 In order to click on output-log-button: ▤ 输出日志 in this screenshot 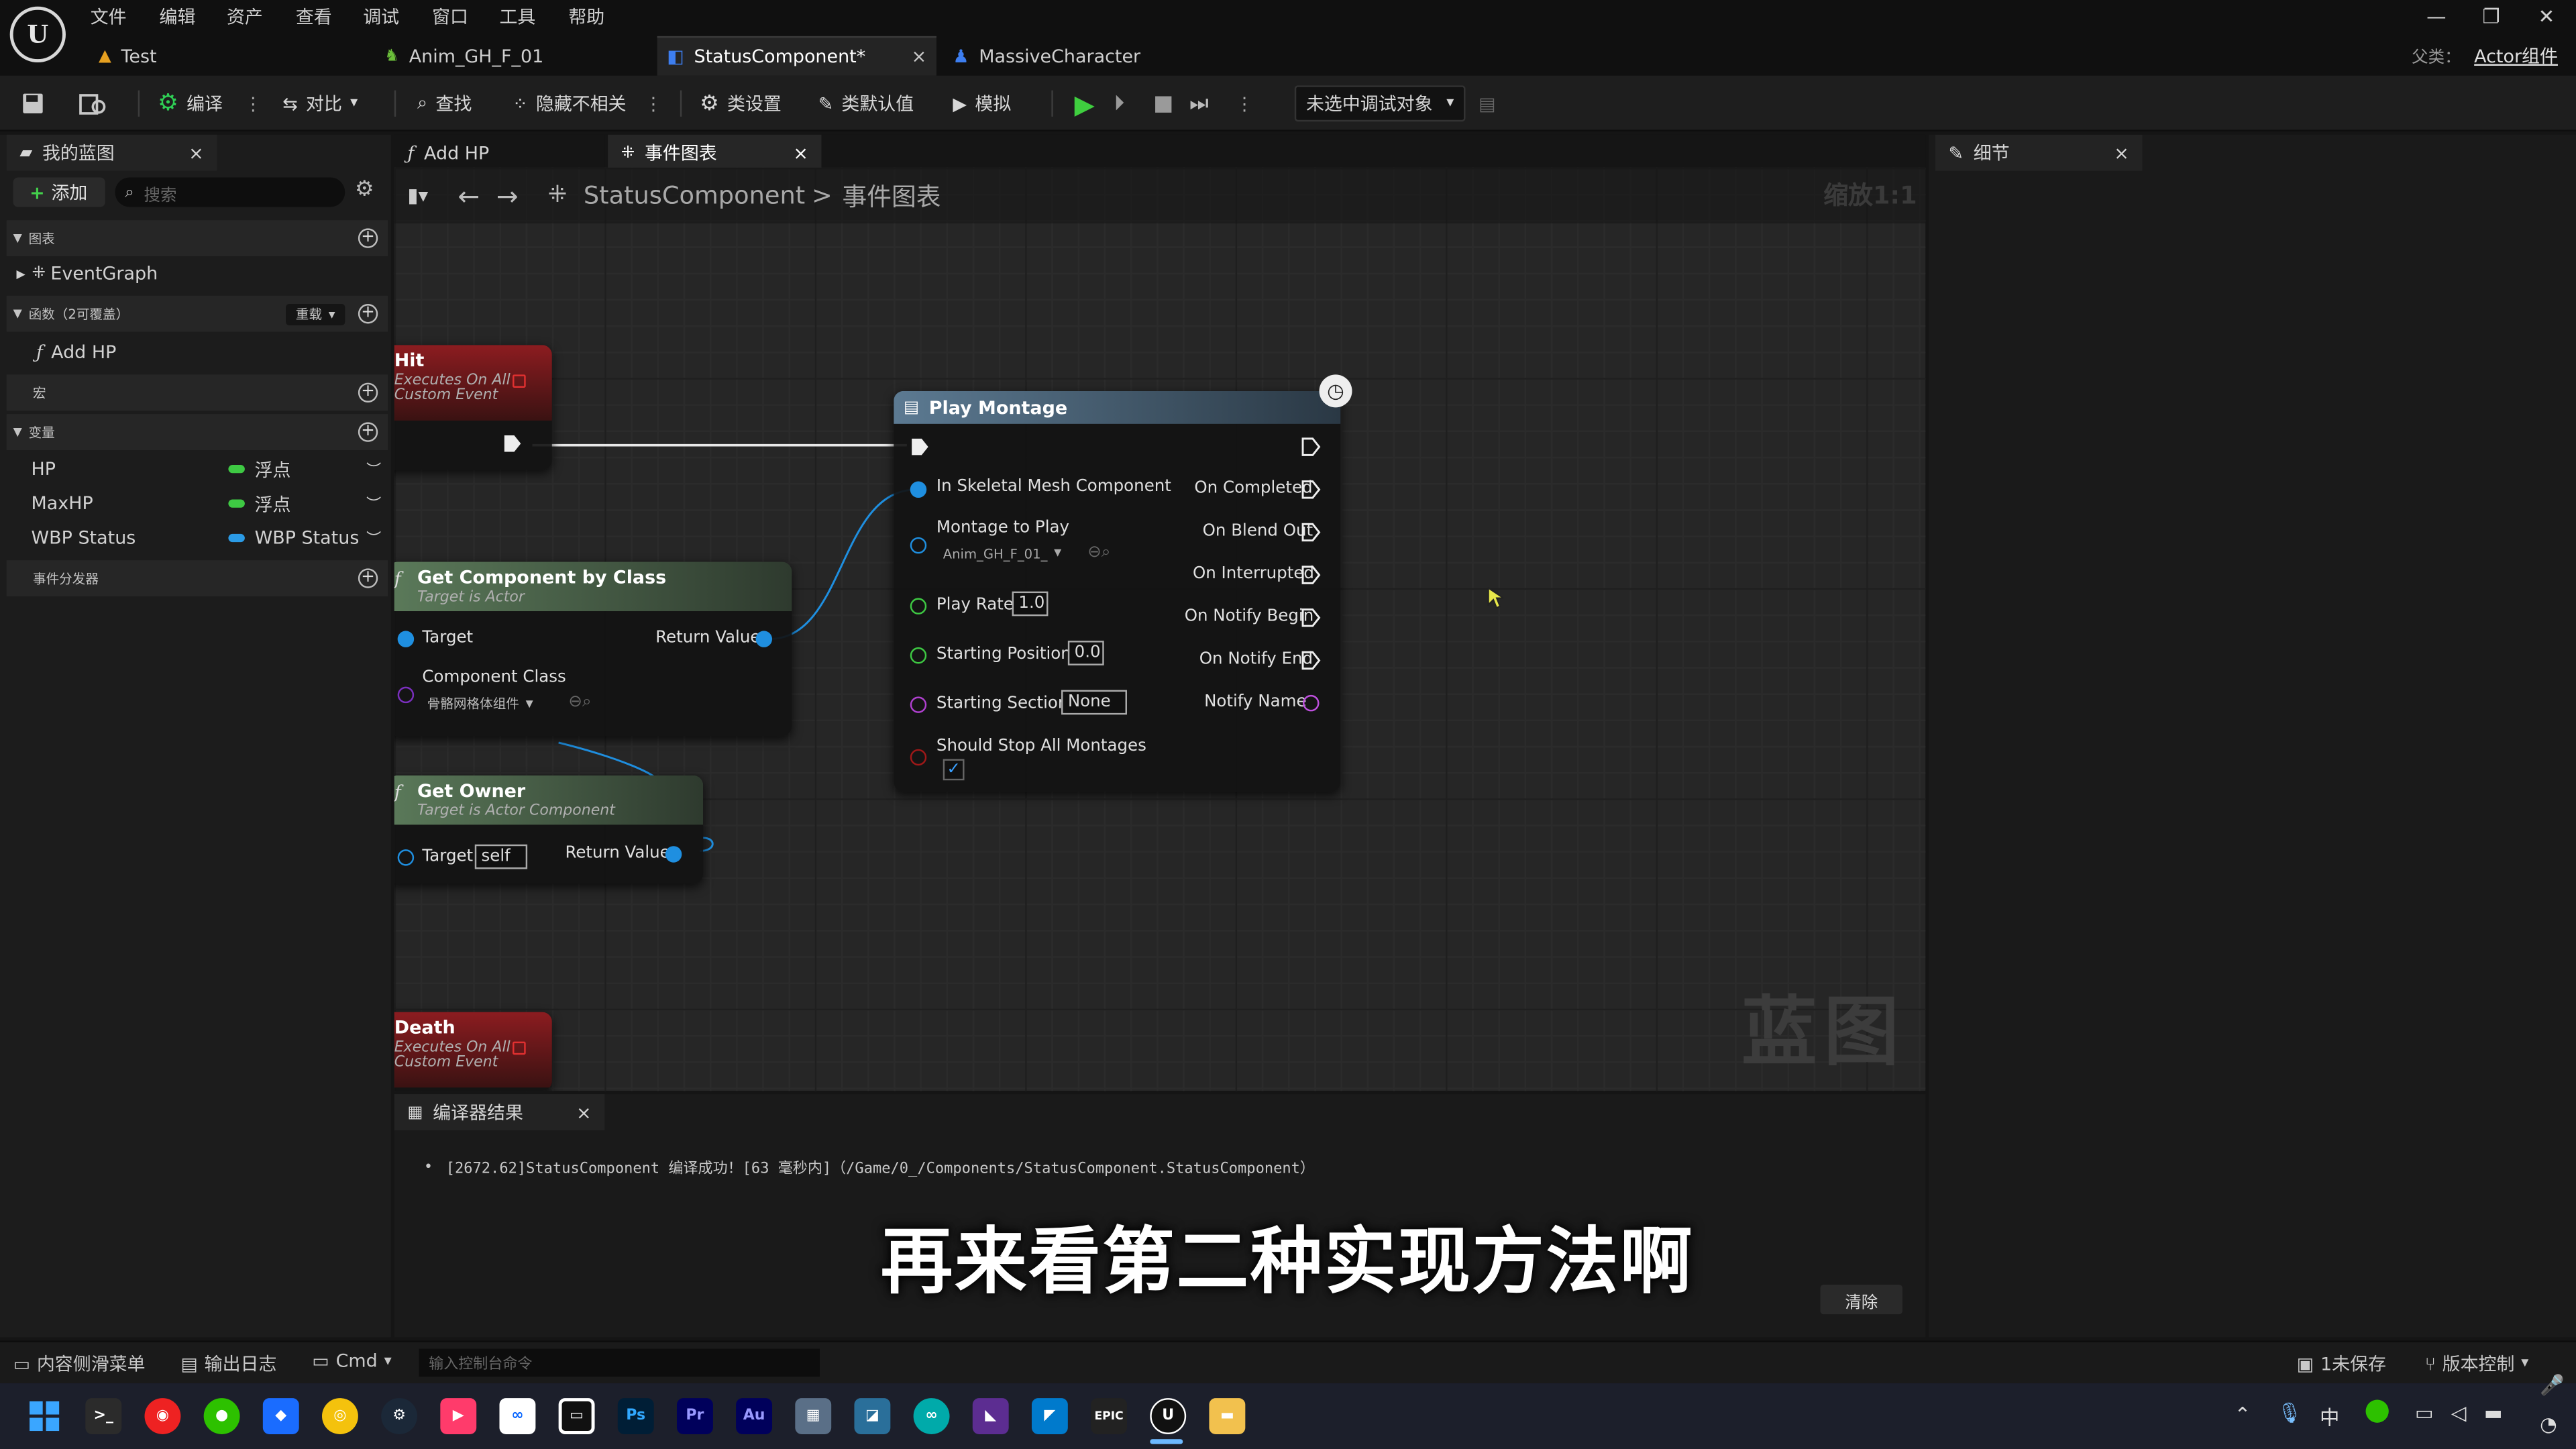, I will do `click(228, 1363)`.